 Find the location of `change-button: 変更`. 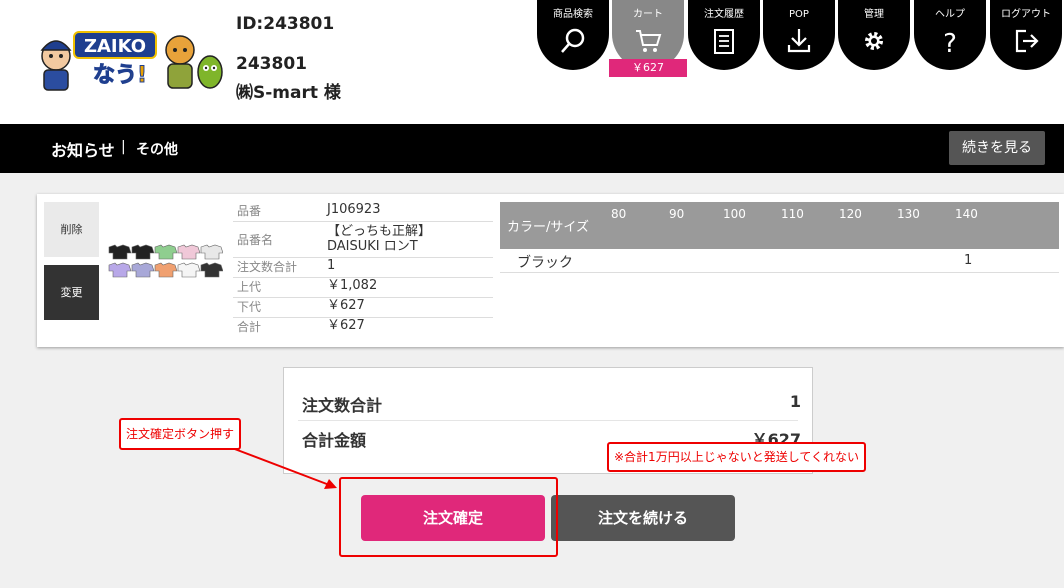

change-button: 変更 is located at coordinates (71, 292).